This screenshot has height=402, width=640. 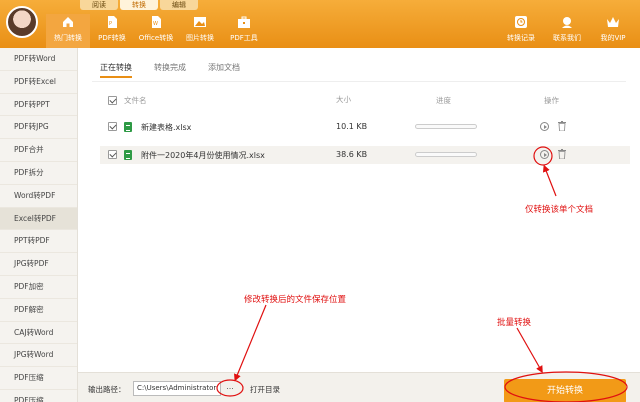 What do you see at coordinates (343, 99) in the screenshot?
I see `col-size: 大小` at bounding box center [343, 99].